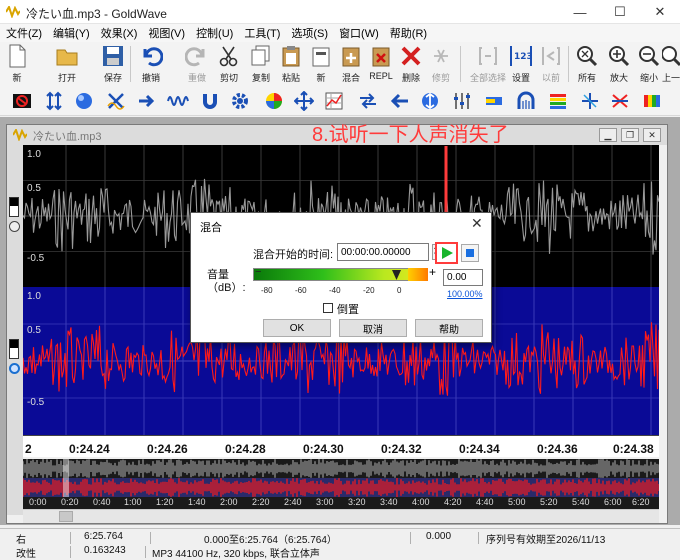 This screenshot has width=680, height=560. Describe the element at coordinates (430, 101) in the screenshot. I see `updown-circle-icon` at that location.